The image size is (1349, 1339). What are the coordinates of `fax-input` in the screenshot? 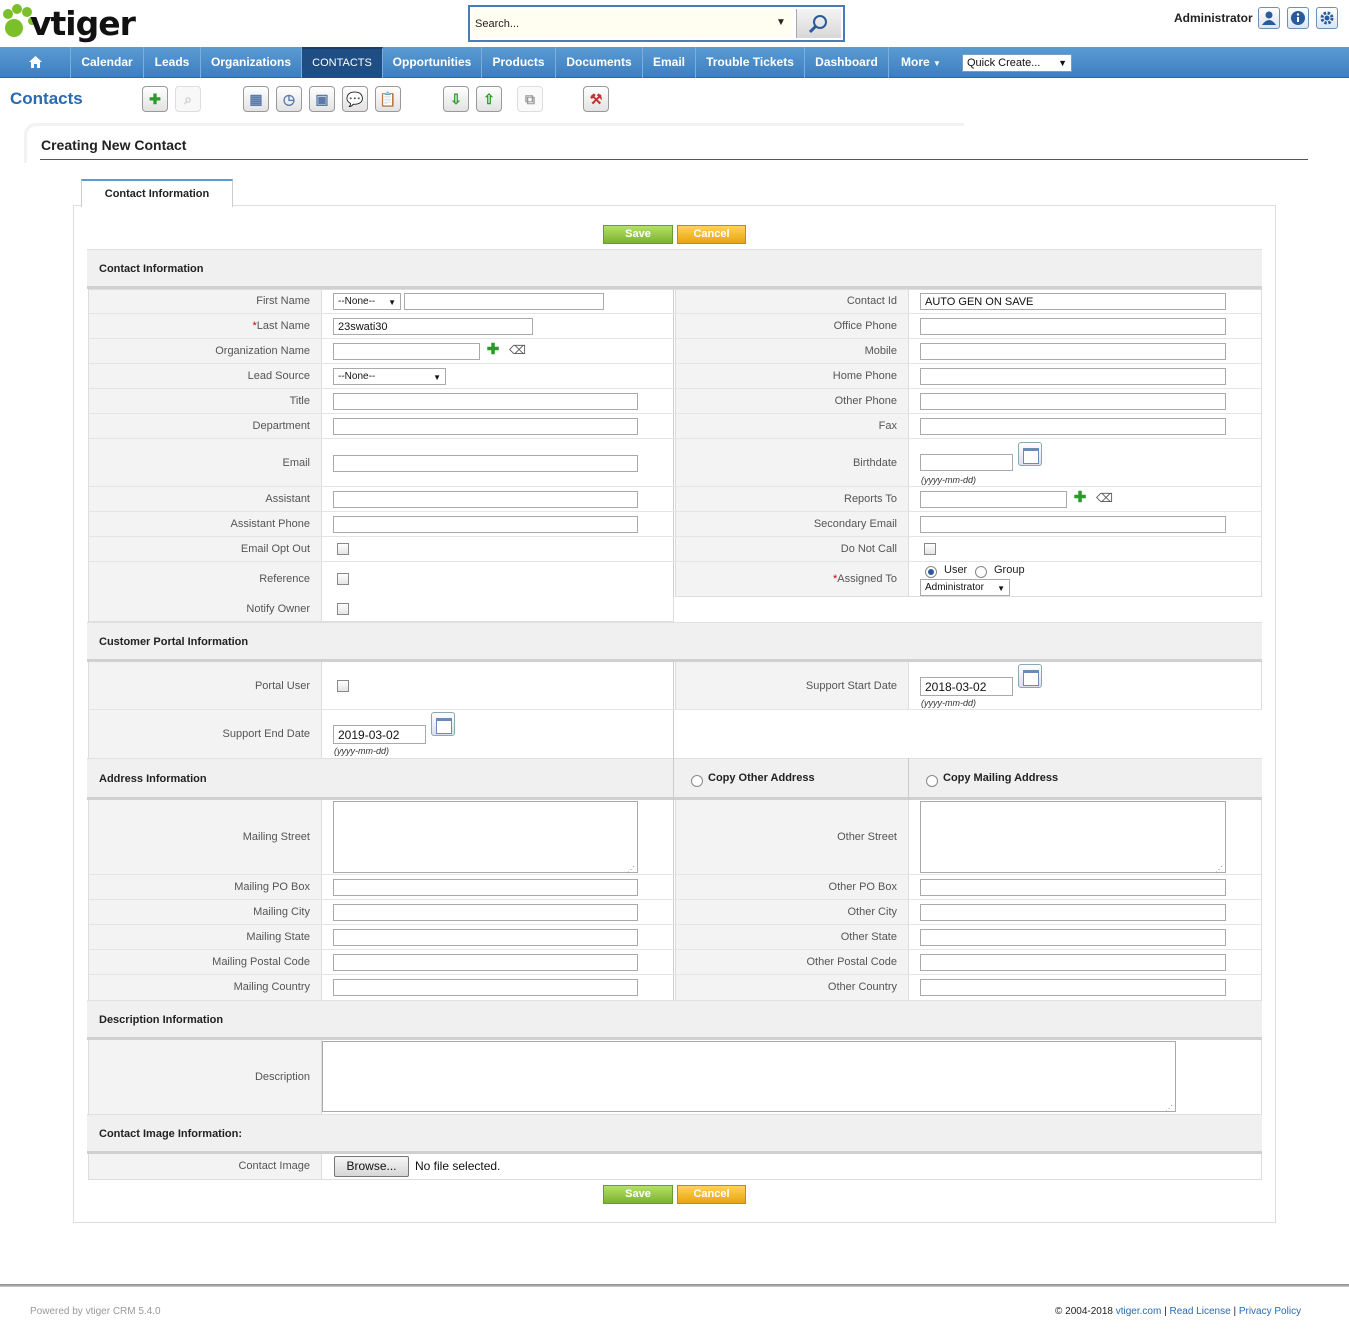 It's located at (1073, 426).